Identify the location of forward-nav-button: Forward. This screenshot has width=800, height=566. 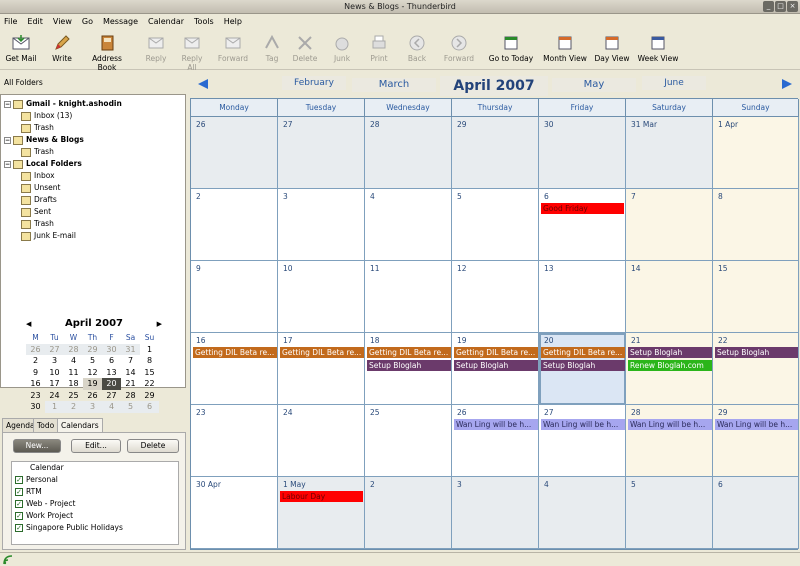
(459, 48).